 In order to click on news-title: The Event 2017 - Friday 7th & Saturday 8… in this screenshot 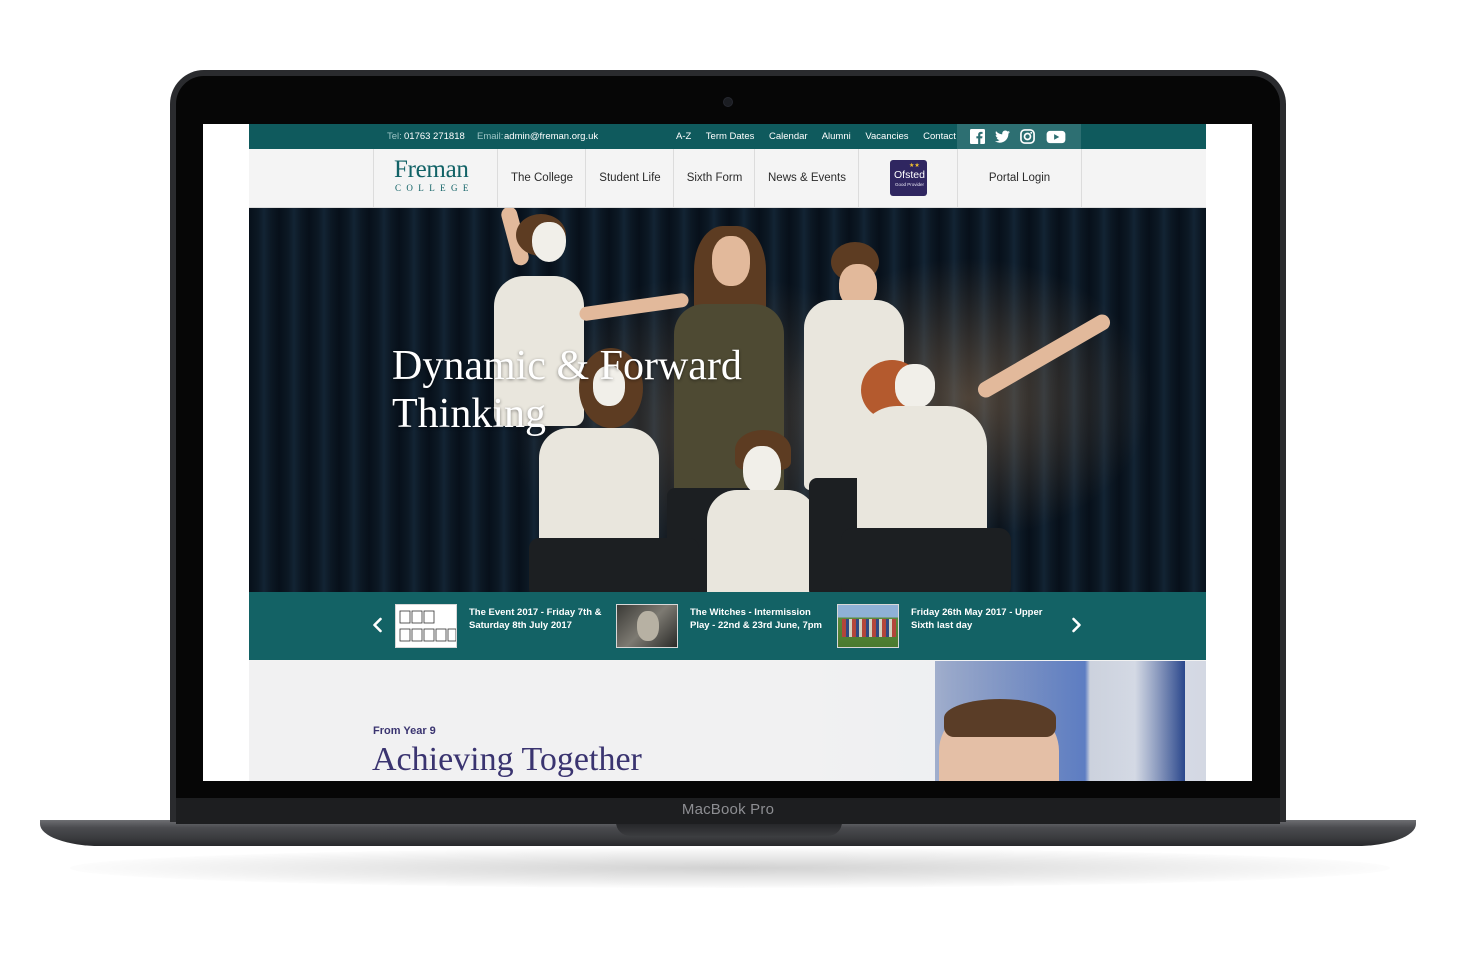, I will do `click(535, 619)`.